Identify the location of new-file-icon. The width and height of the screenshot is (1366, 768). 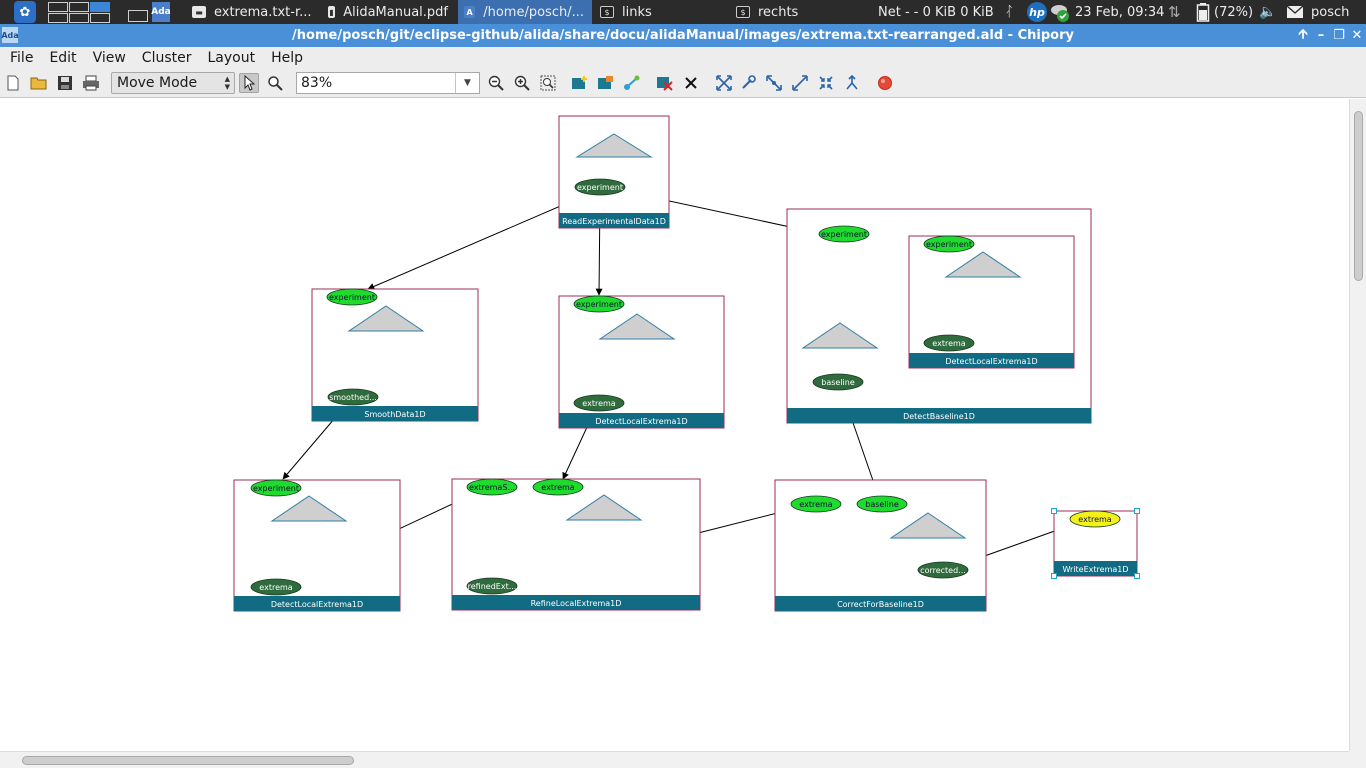
(13, 83).